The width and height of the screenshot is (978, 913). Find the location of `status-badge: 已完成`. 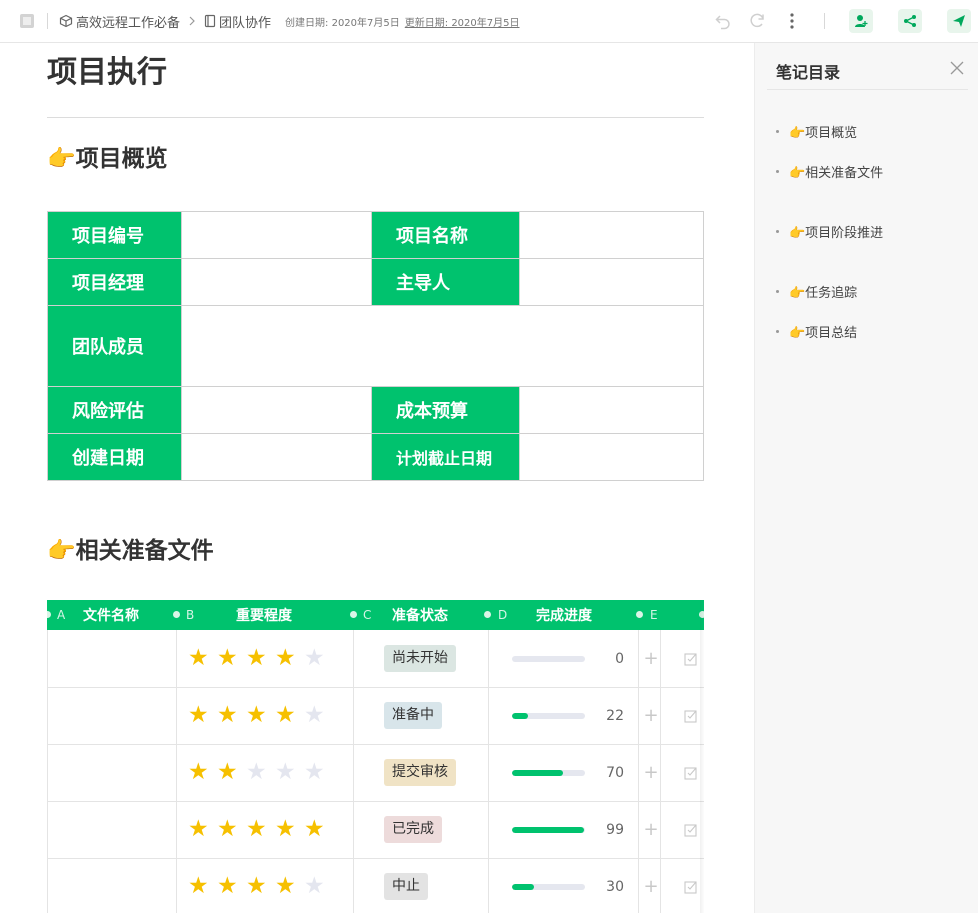

status-badge: 已完成 is located at coordinates (413, 829).